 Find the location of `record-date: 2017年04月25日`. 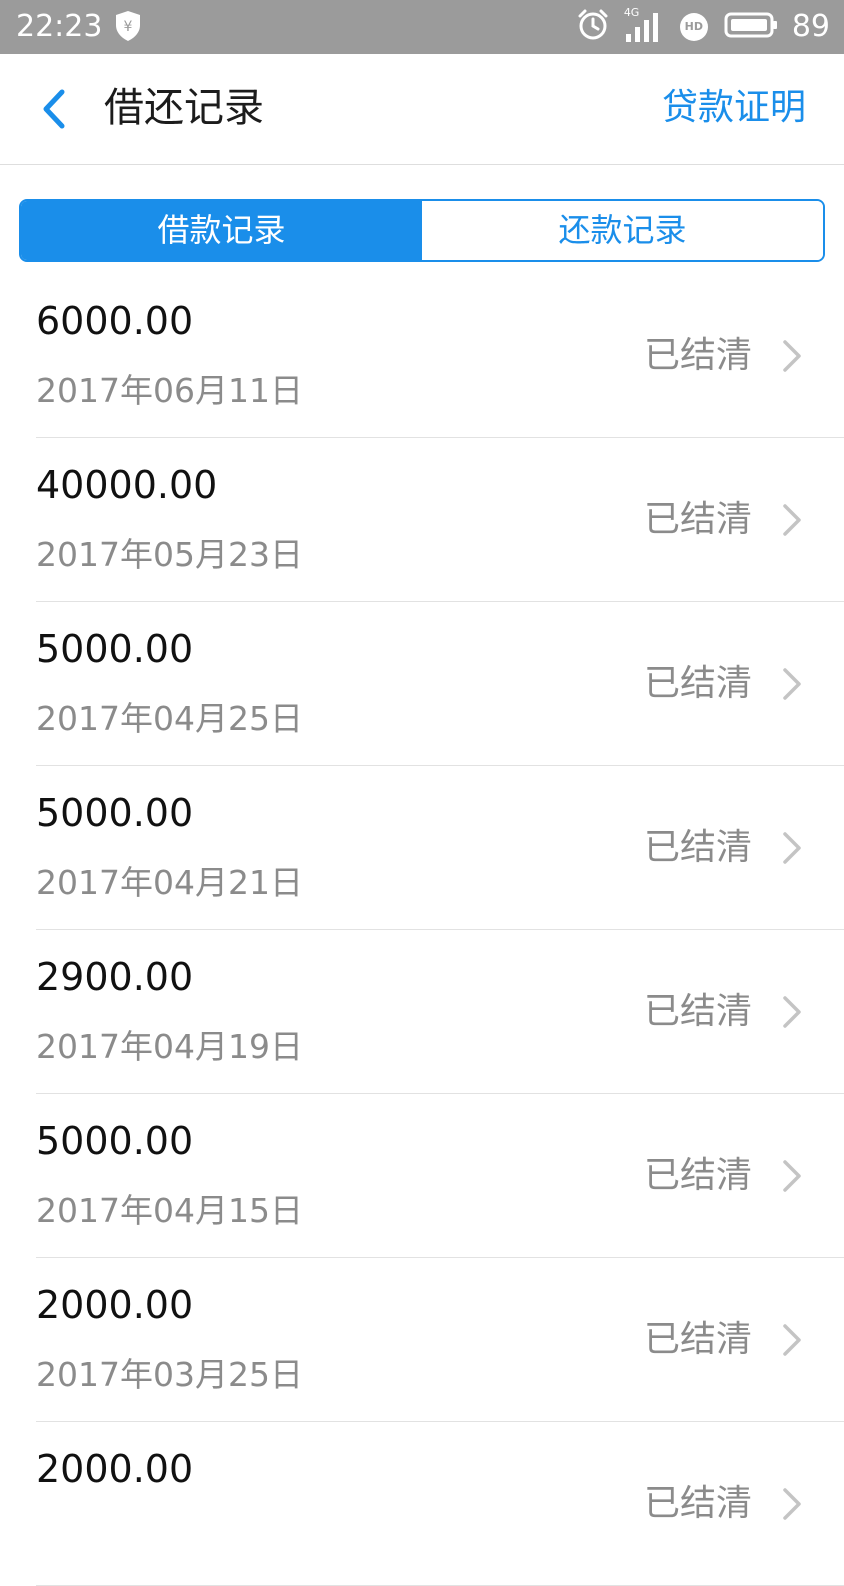

record-date: 2017年04月25日 is located at coordinates (169, 718).